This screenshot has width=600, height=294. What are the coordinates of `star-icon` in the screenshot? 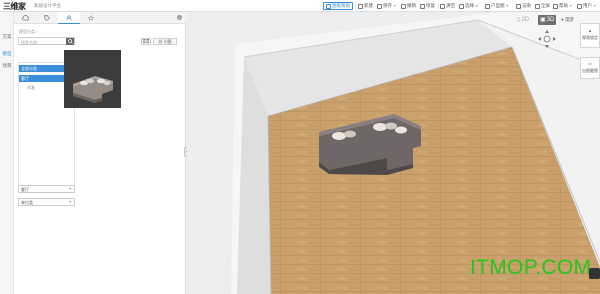 It's located at (91, 18).